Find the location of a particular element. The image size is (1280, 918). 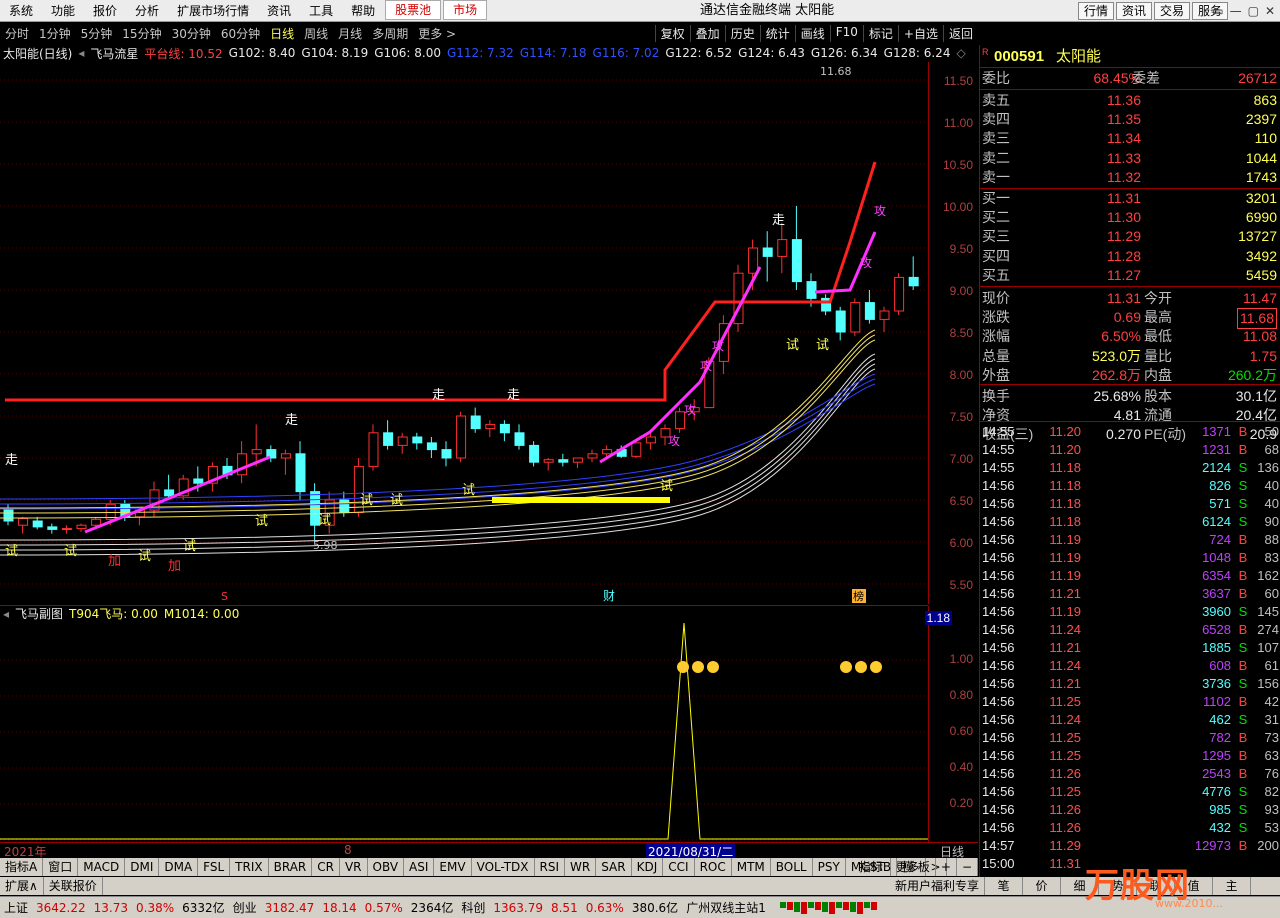

status-value: 科创 is located at coordinates (473, 908).